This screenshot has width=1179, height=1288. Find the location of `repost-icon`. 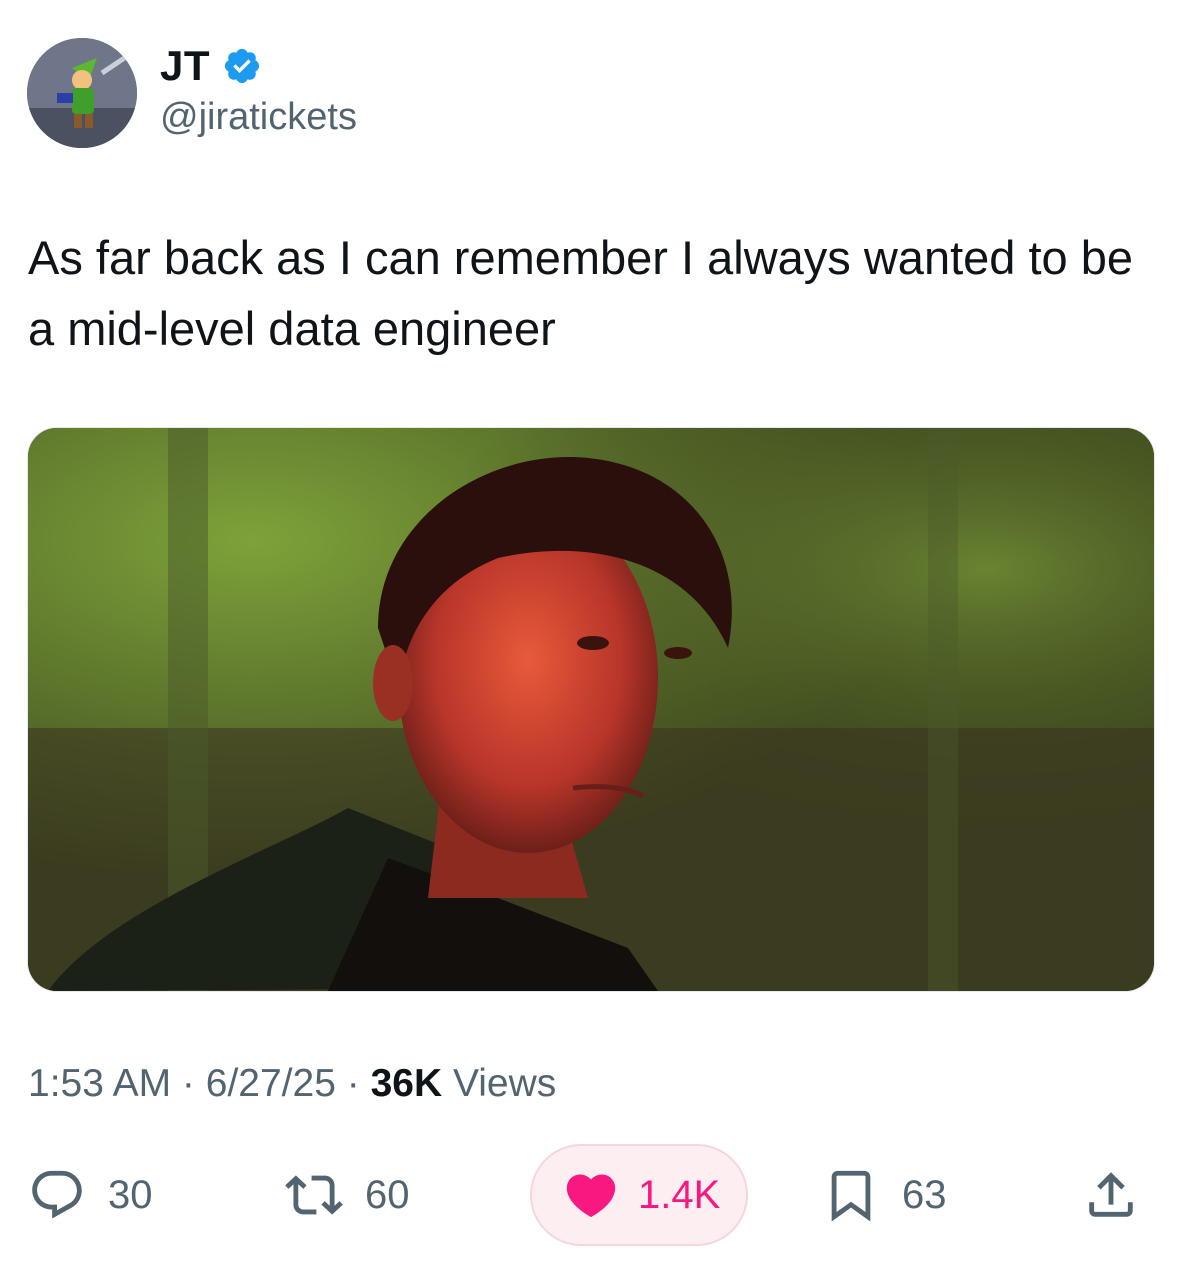

repost-icon is located at coordinates (314, 1195).